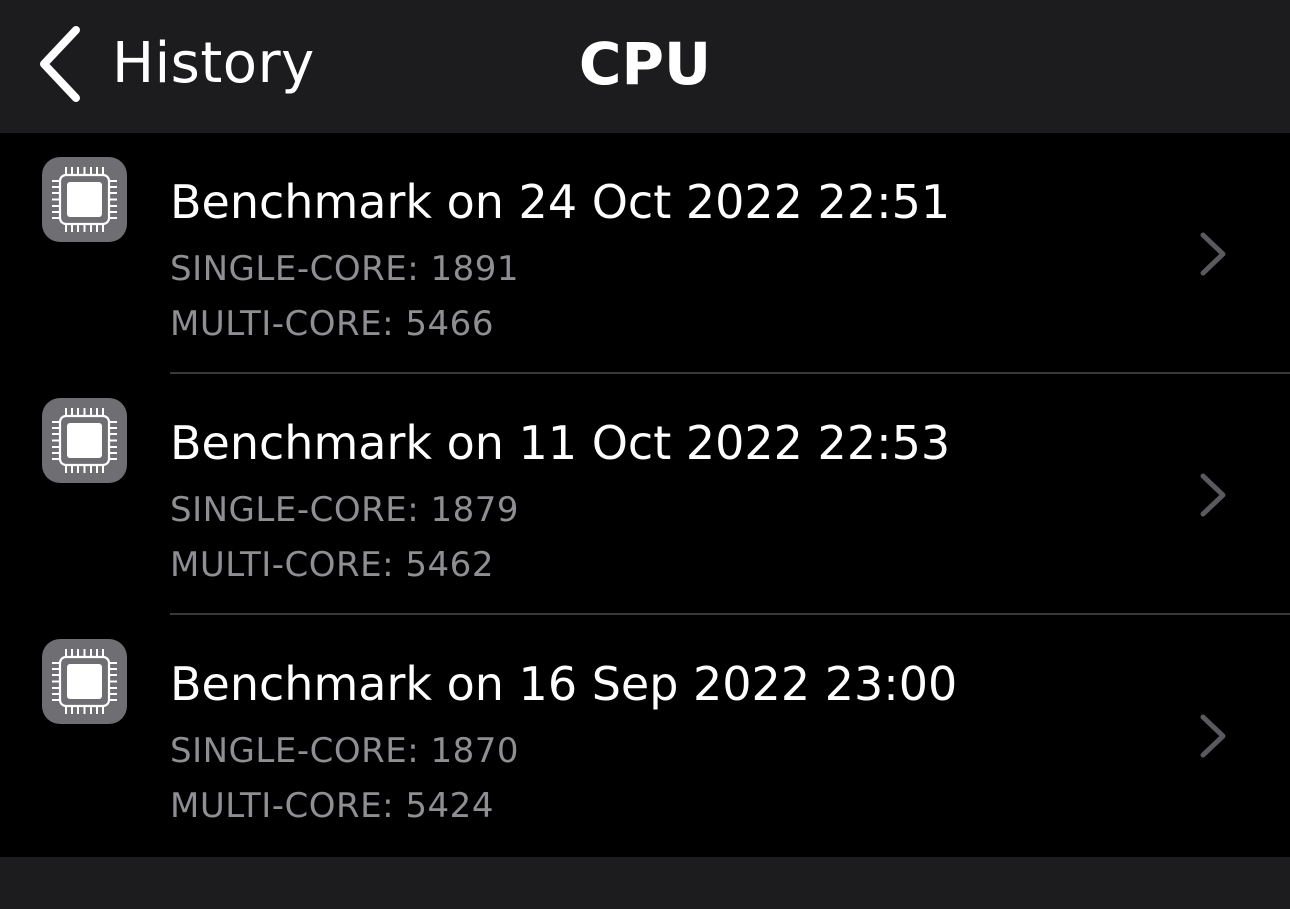 The height and width of the screenshot is (909, 1290). I want to click on single-core-score: SINGLE-CORE: 1870, so click(344, 751).